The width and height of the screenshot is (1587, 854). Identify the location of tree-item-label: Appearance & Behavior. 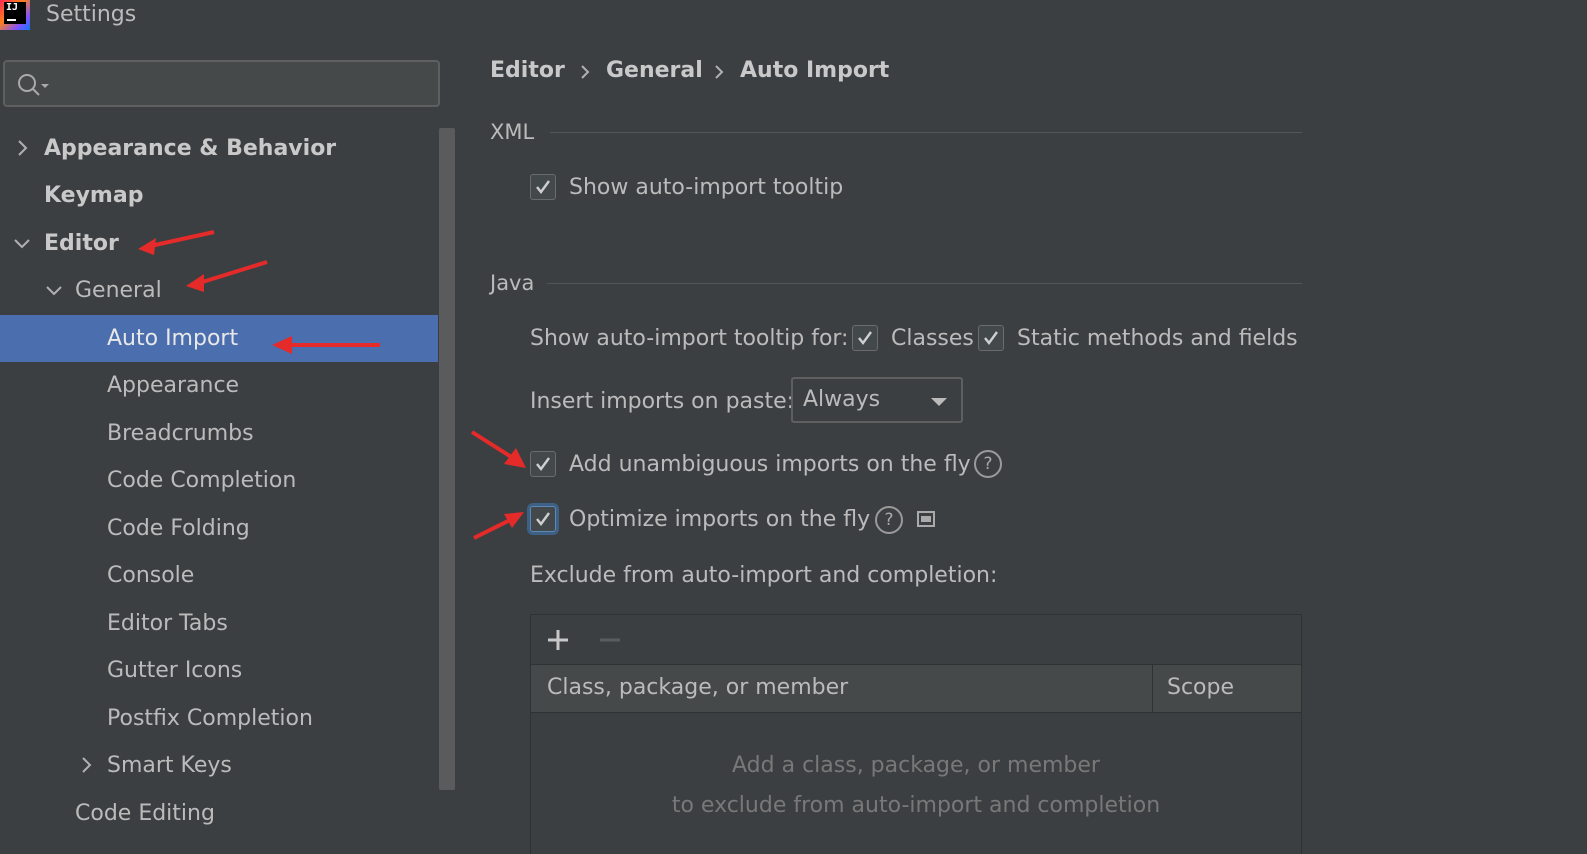
(190, 148).